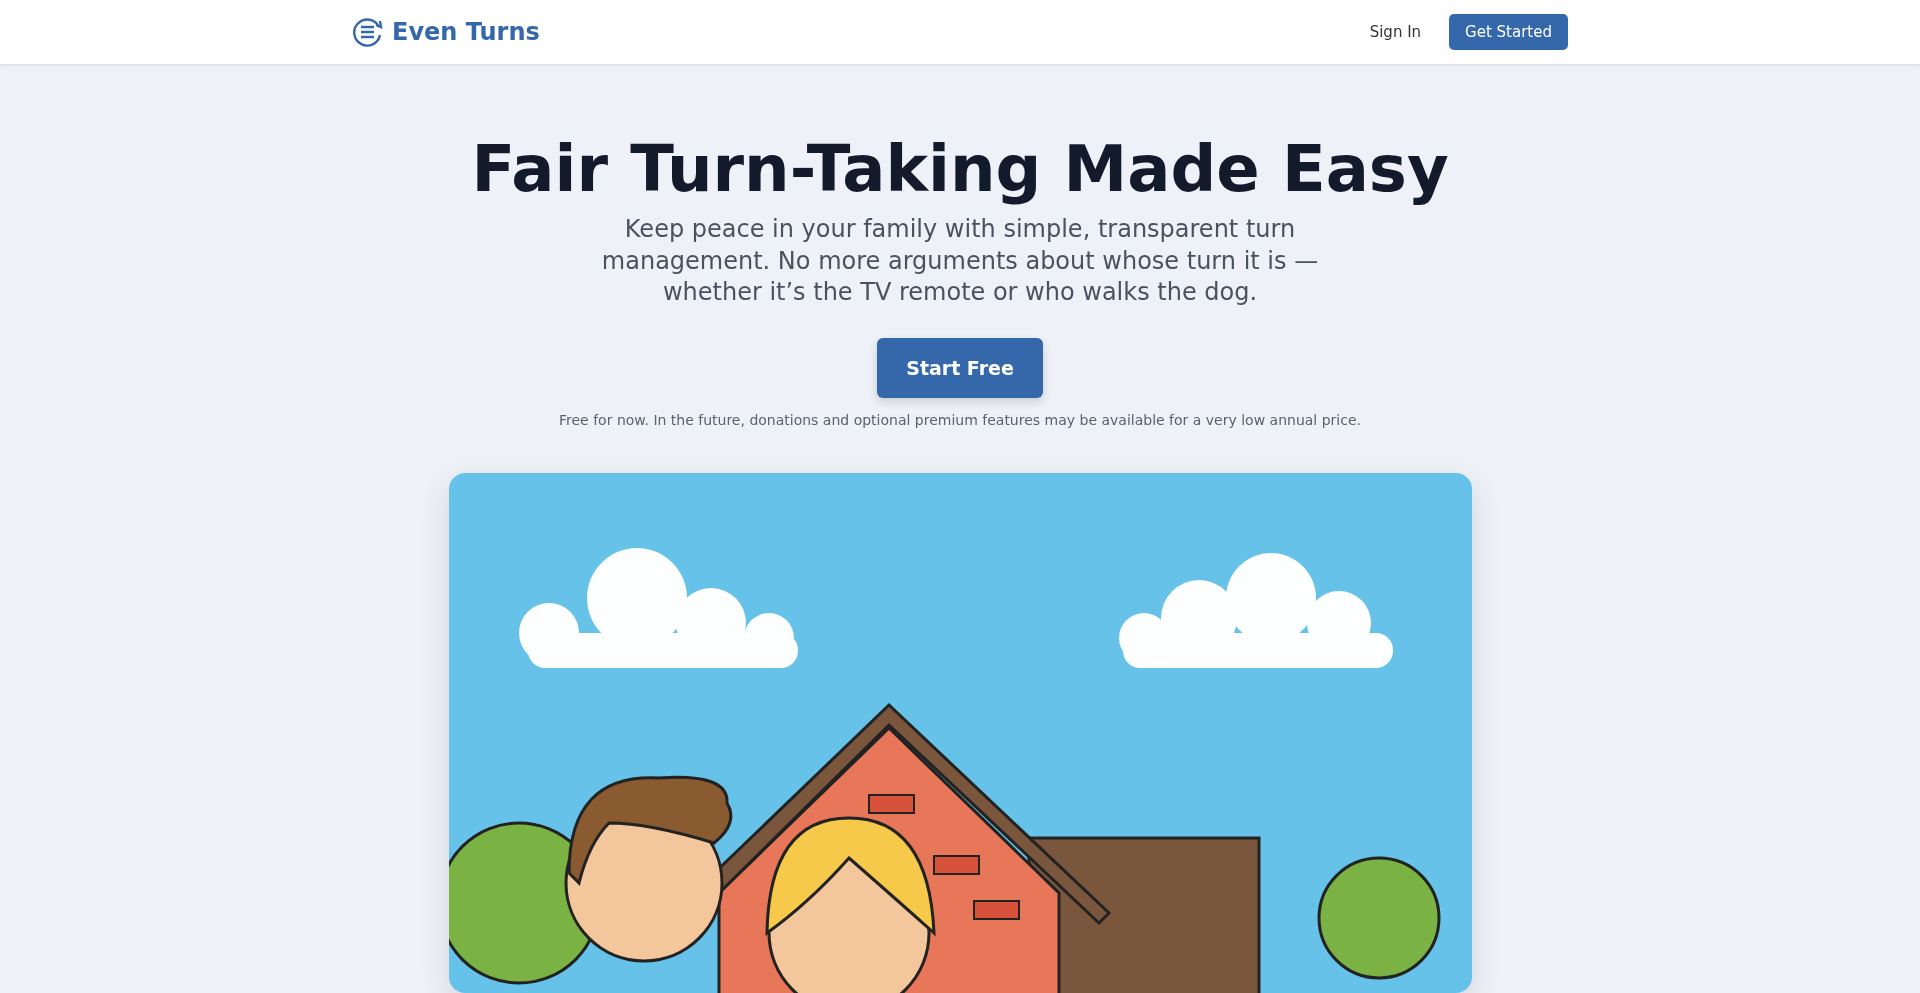 This screenshot has width=1920, height=993. I want to click on brand-link: Even Turns, so click(446, 32).